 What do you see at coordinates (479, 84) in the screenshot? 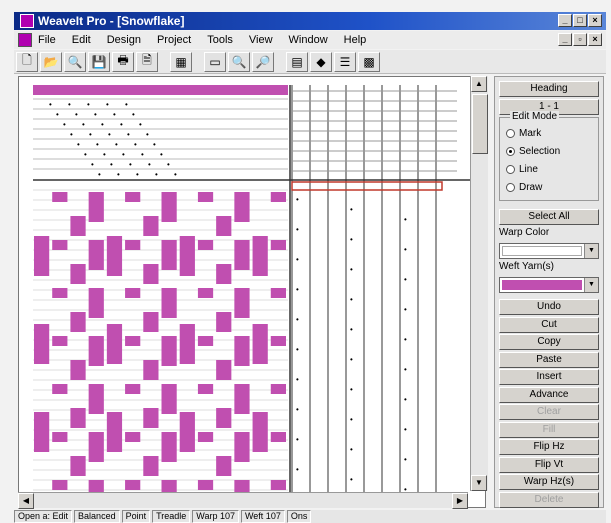
I see `scroll-up-icon: ▲` at bounding box center [479, 84].